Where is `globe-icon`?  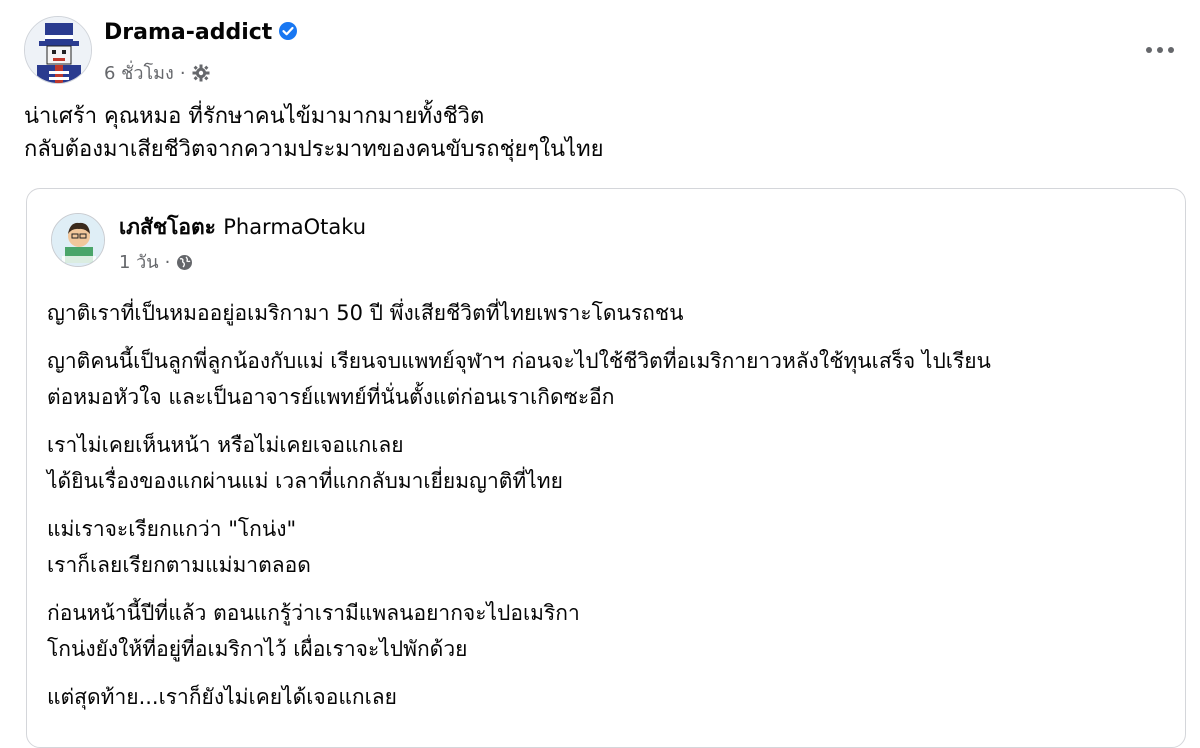
globe-icon is located at coordinates (184, 265).